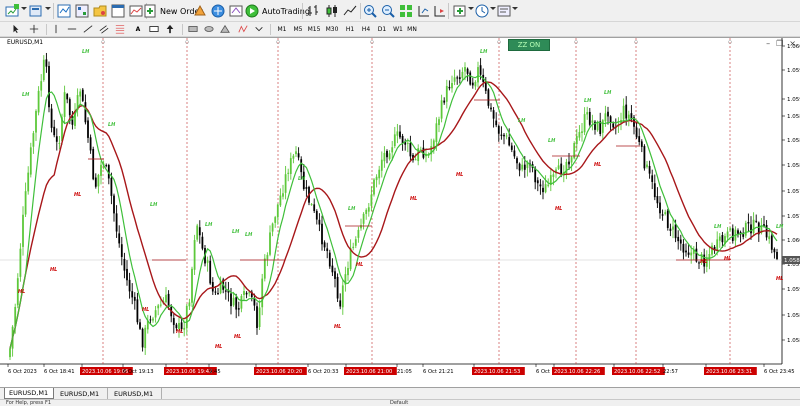 The image size is (800, 406). What do you see at coordinates (504, 11) in the screenshot?
I see `templates-icon` at bounding box center [504, 11].